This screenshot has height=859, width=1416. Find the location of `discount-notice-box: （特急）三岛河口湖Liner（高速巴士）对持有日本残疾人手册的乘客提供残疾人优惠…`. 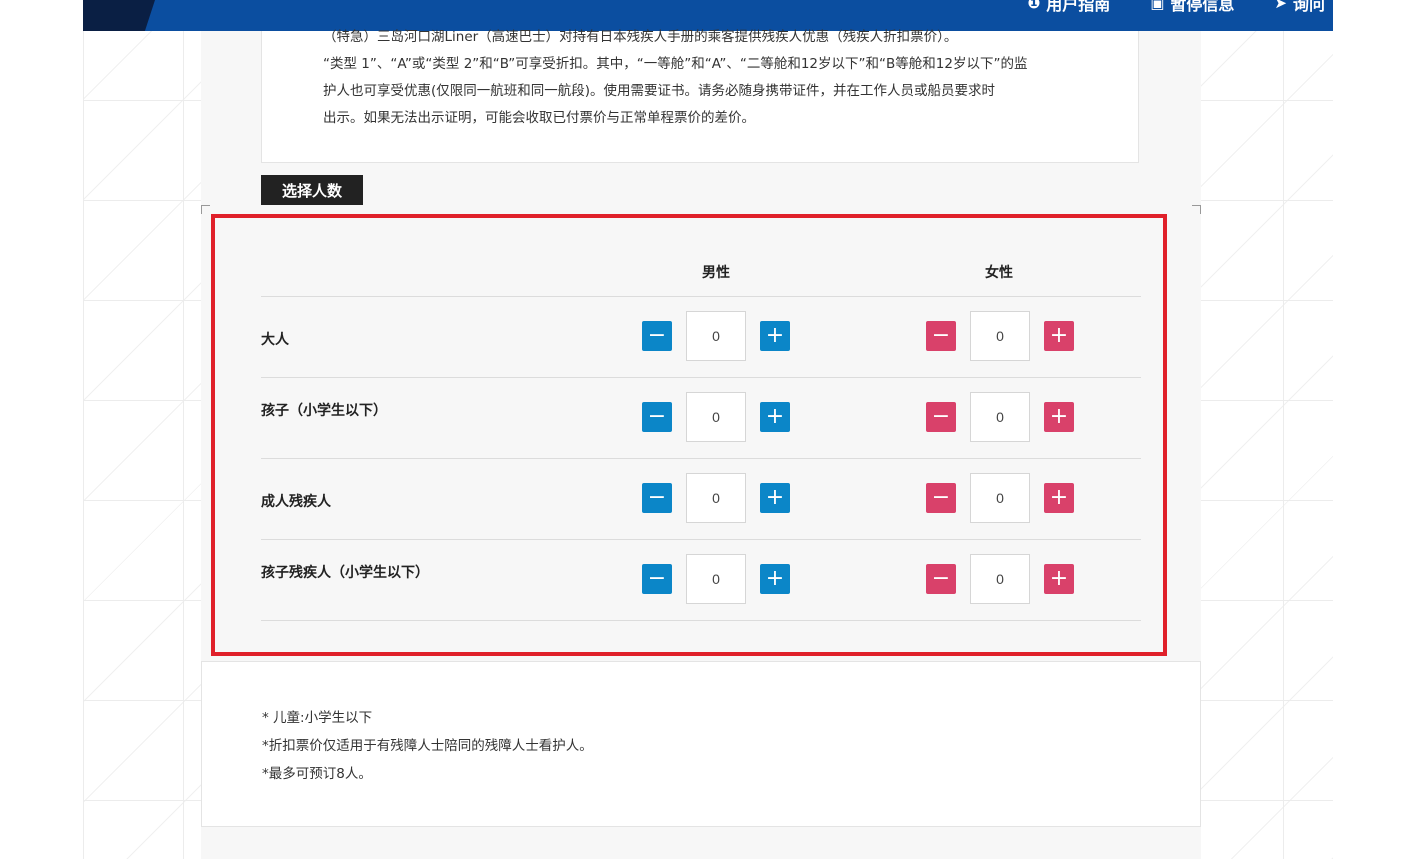

discount-notice-box: （特急）三岛河口湖Liner（高速巴士）对持有日本残疾人手册的乘客提供残疾人优惠… is located at coordinates (700, 96).